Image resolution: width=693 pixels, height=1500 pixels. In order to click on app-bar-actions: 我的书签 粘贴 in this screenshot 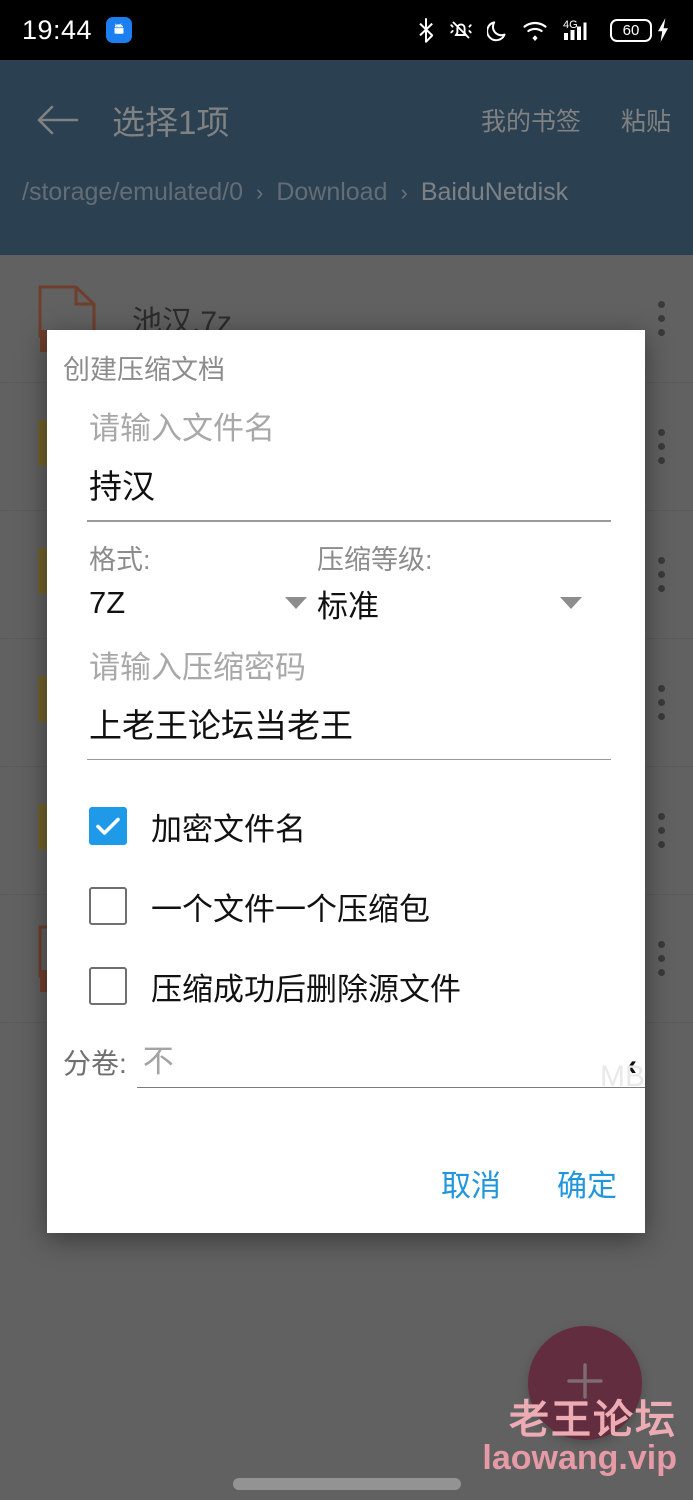, I will do `click(587, 120)`.